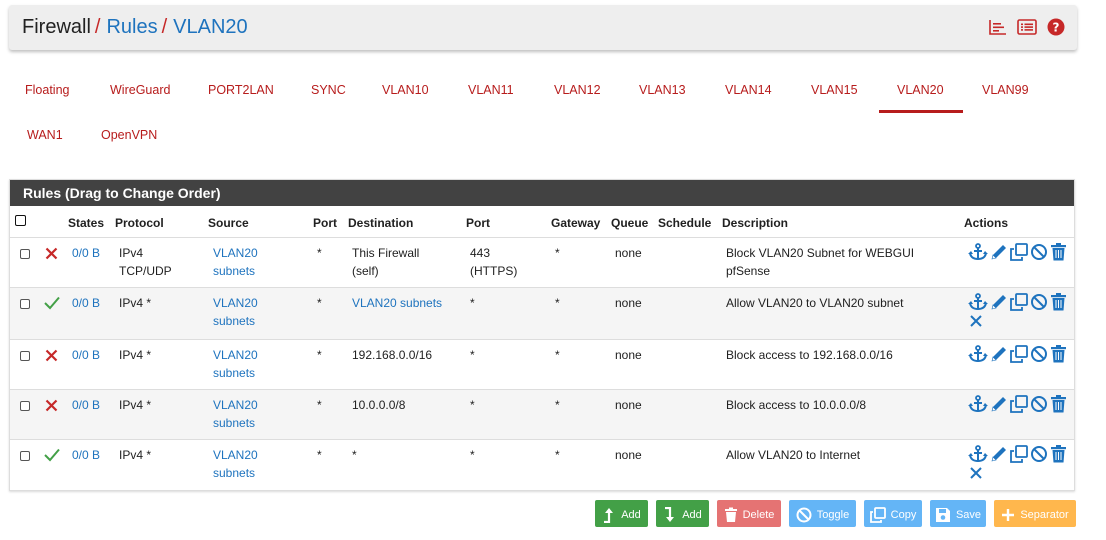 This screenshot has width=1106, height=540. What do you see at coordinates (45, 135) in the screenshot?
I see `tab-wan1: WAN1` at bounding box center [45, 135].